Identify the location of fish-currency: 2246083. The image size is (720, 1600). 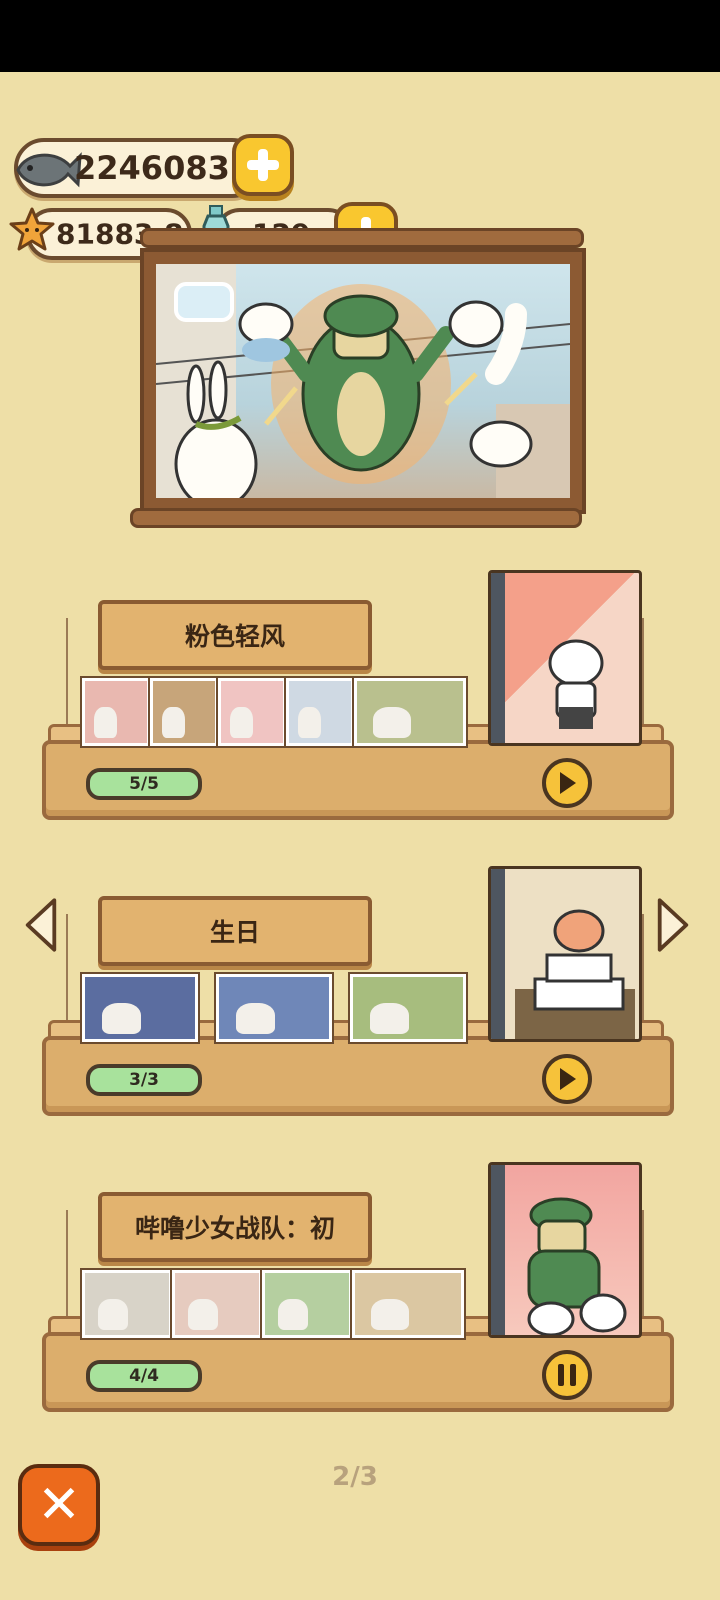
(138, 168).